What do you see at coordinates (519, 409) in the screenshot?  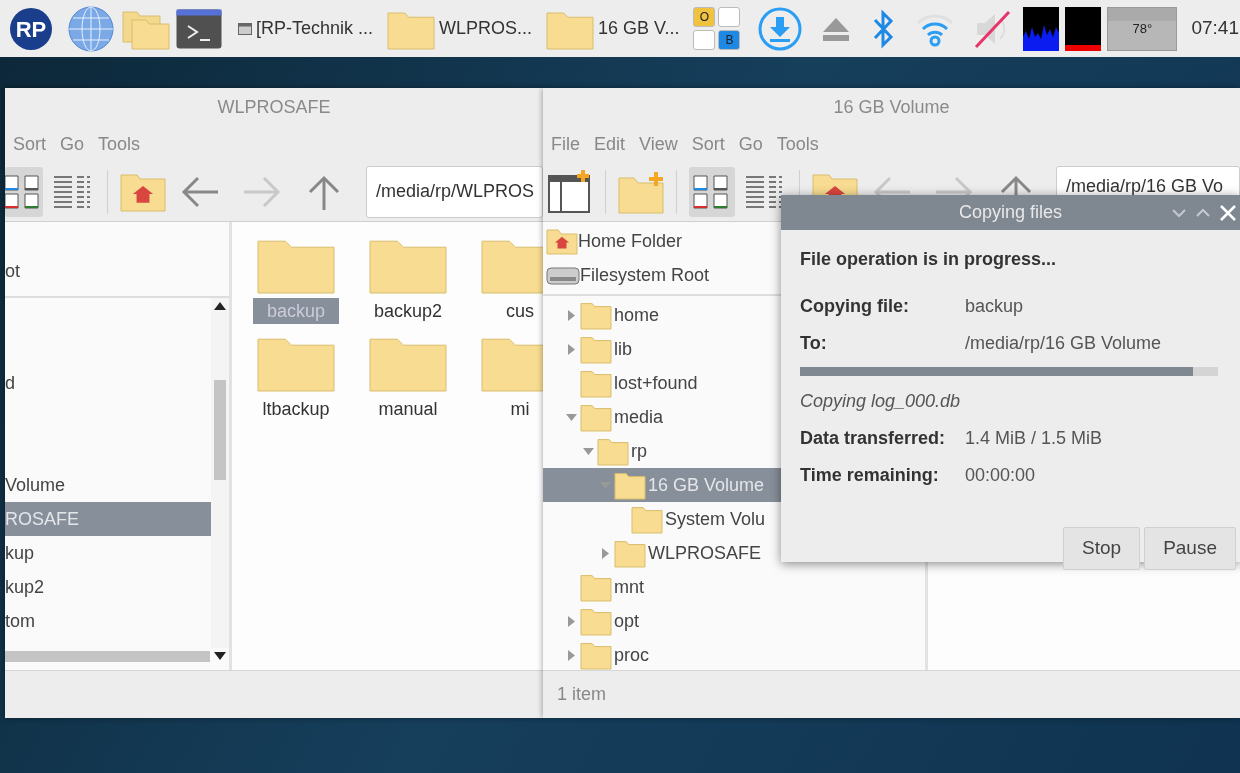 I see `file-item-label: mi` at bounding box center [519, 409].